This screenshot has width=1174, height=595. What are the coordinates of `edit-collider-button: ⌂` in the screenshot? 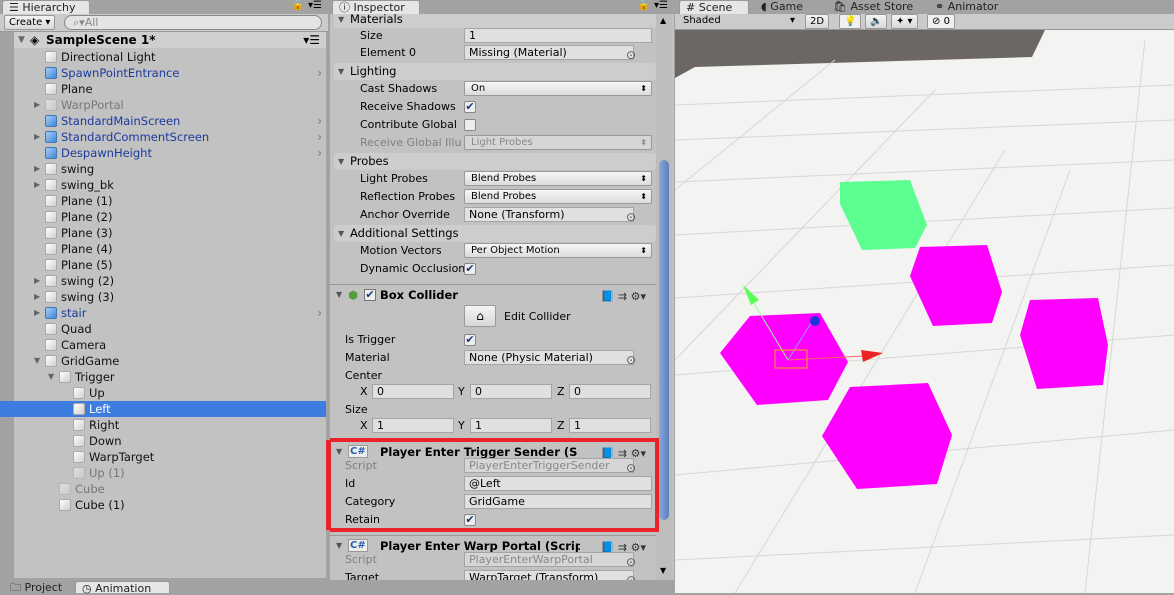 It's located at (480, 316).